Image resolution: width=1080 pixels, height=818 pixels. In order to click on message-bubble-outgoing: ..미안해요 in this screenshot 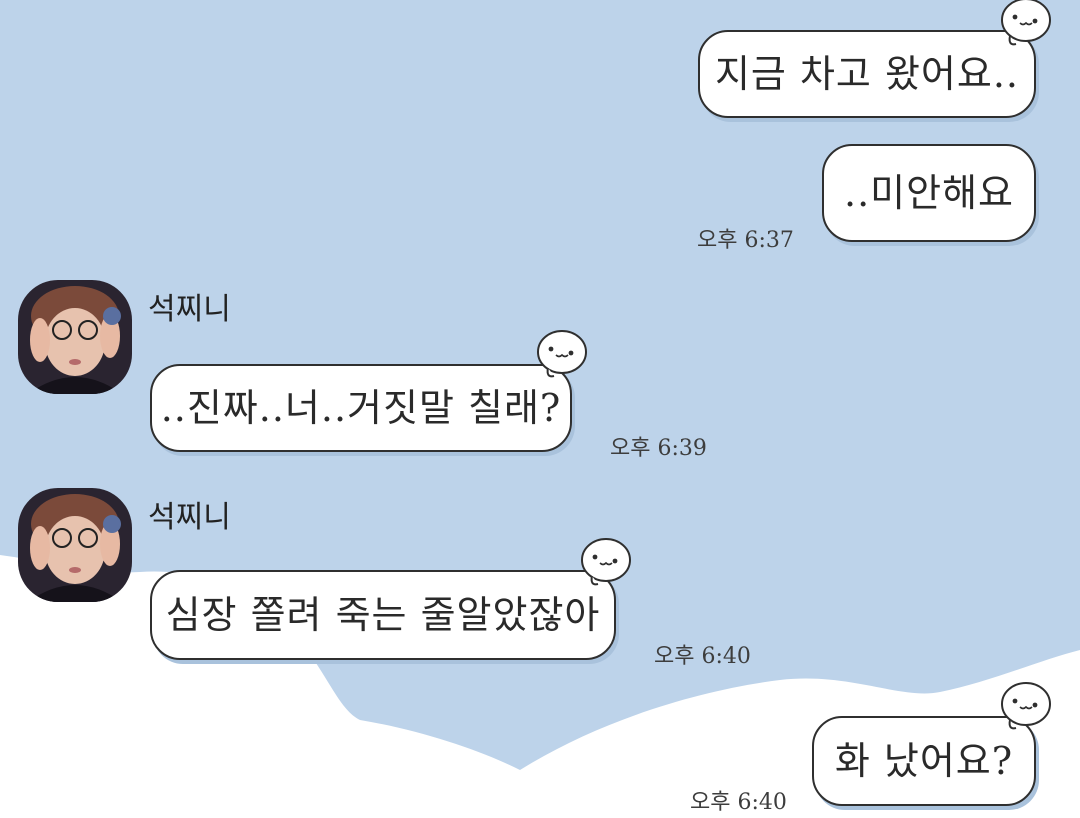, I will do `click(929, 193)`.